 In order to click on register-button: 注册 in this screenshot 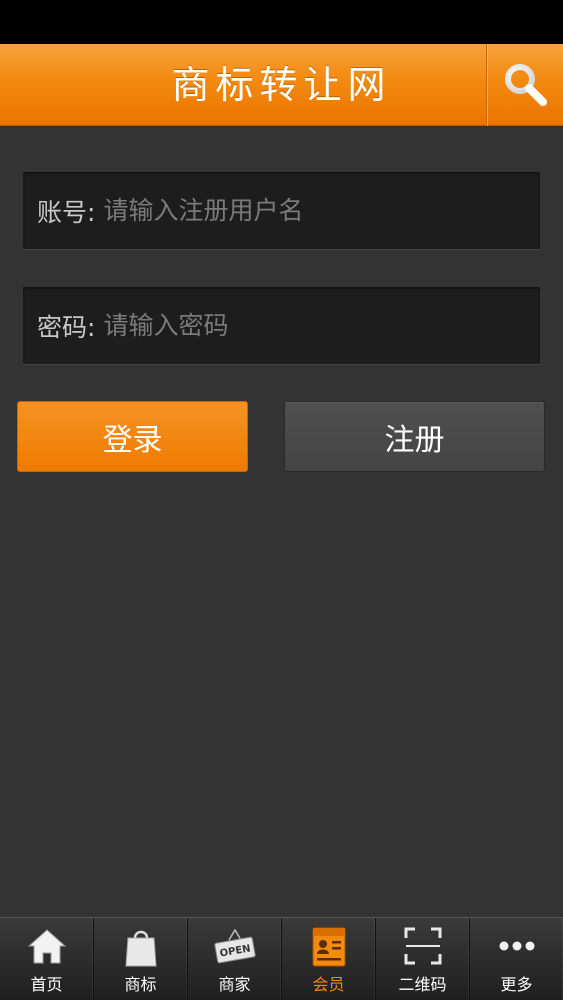, I will do `click(414, 436)`.